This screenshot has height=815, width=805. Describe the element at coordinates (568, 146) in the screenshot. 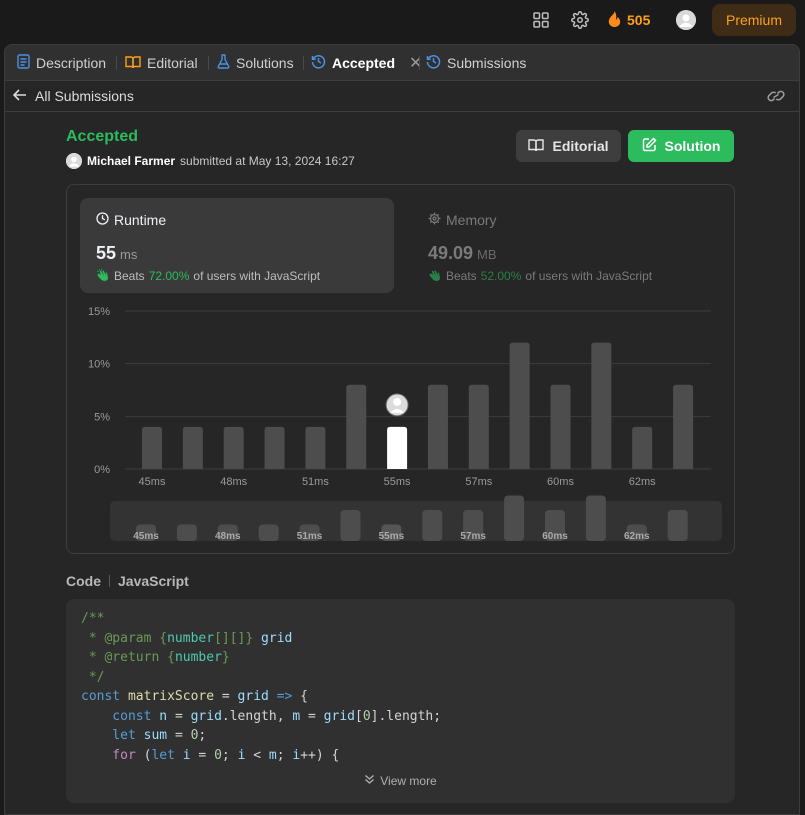

I see `editorial-button: Editorial` at that location.